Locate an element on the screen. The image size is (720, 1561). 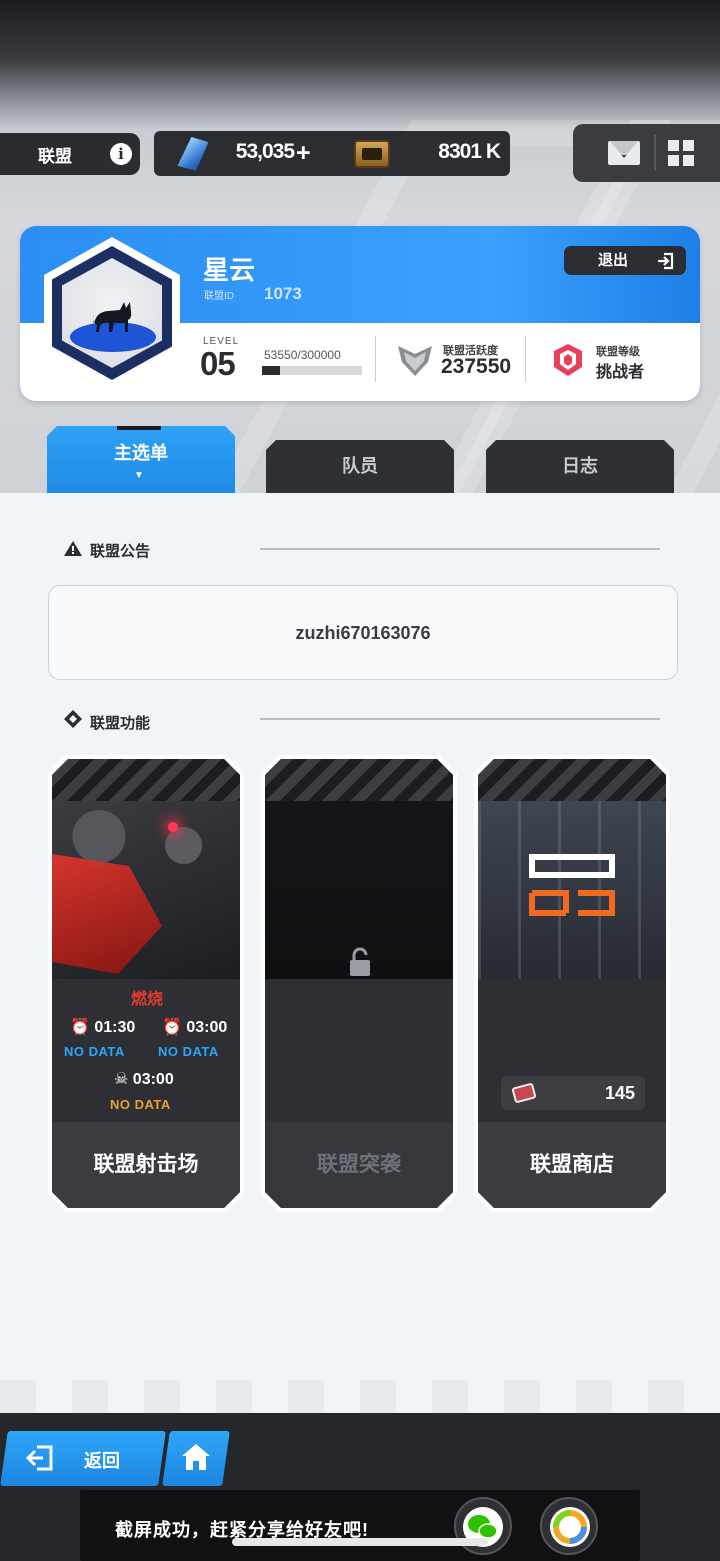
exit-icon is located at coordinates (666, 261).